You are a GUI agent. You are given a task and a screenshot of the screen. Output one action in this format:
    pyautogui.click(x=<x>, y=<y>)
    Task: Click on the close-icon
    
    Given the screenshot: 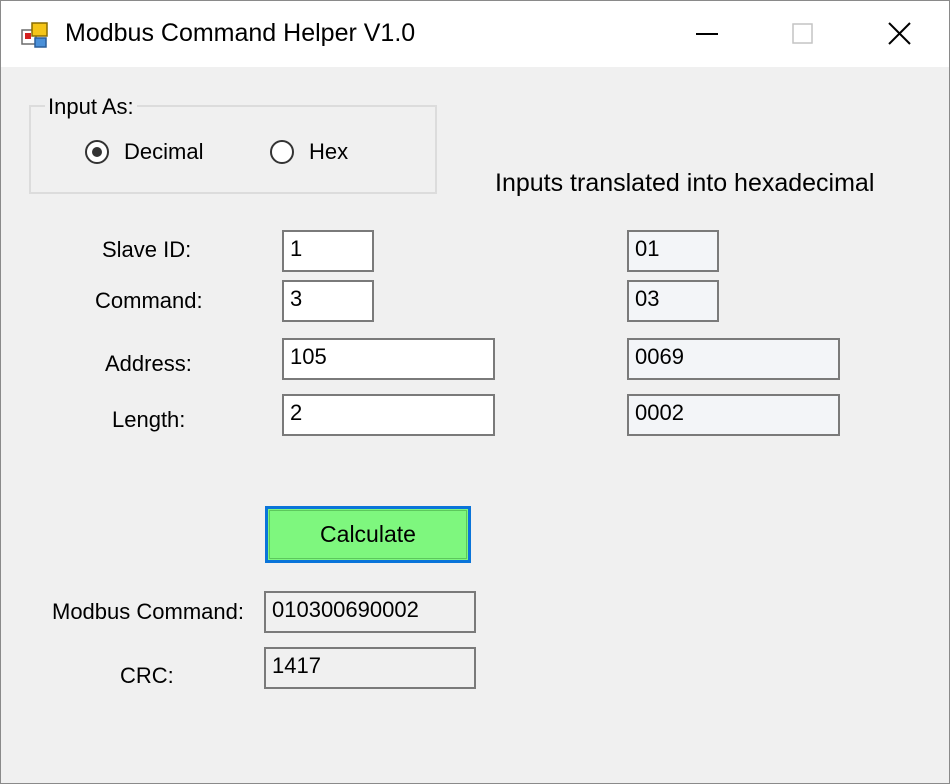 What is the action you would take?
    pyautogui.click(x=899, y=33)
    